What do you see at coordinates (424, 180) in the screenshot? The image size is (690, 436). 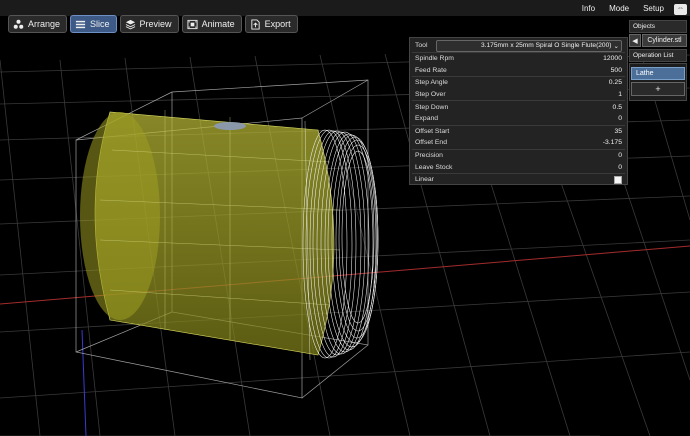 I see `param-label: Linear` at bounding box center [424, 180].